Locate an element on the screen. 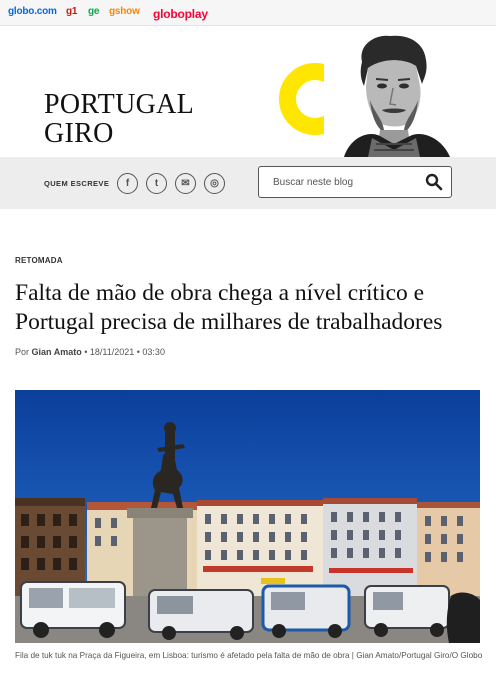 This screenshot has width=496, height=686. facebook-icon: f is located at coordinates (127, 183).